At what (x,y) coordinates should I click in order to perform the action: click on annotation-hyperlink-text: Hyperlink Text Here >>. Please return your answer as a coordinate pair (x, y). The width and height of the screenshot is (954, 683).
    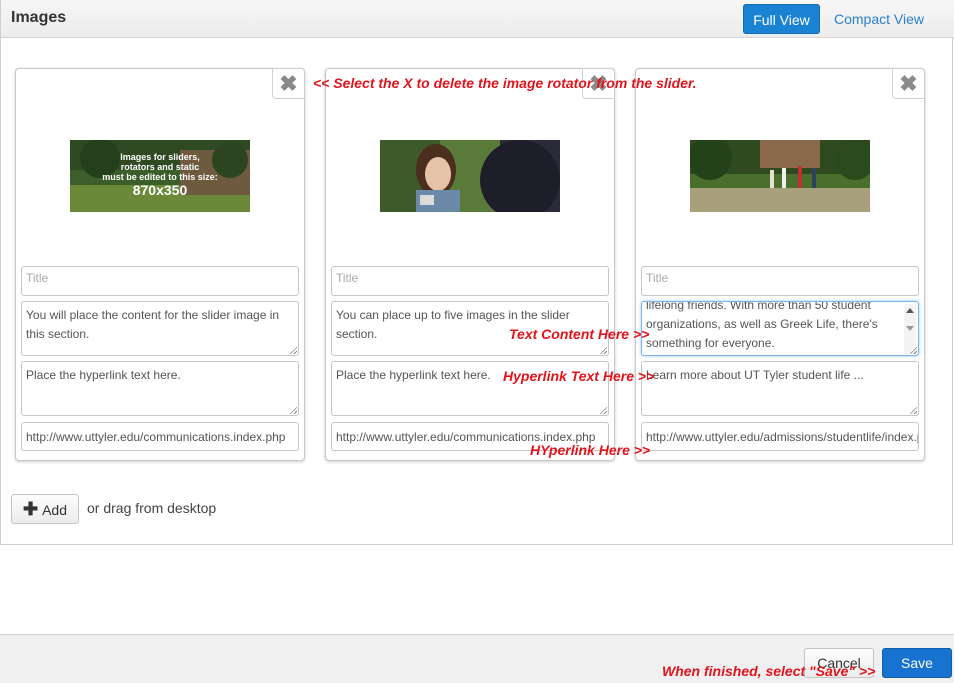
    Looking at the image, I should click on (579, 376).